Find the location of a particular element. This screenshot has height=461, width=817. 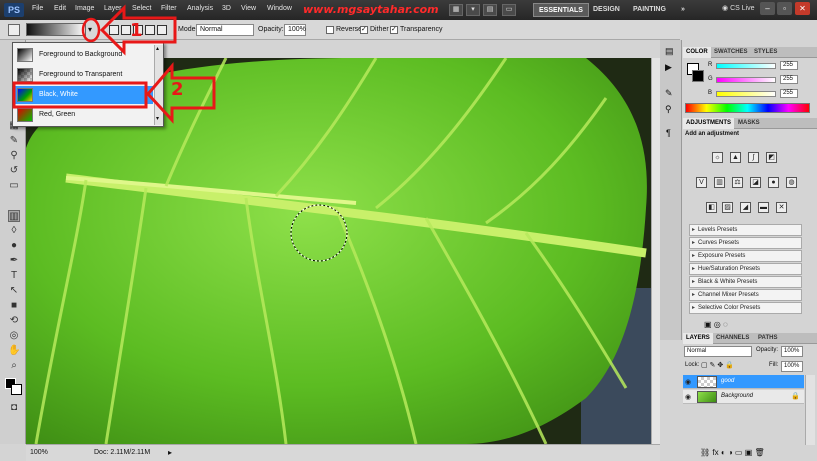

tab-color: COLOR is located at coordinates (697, 52).